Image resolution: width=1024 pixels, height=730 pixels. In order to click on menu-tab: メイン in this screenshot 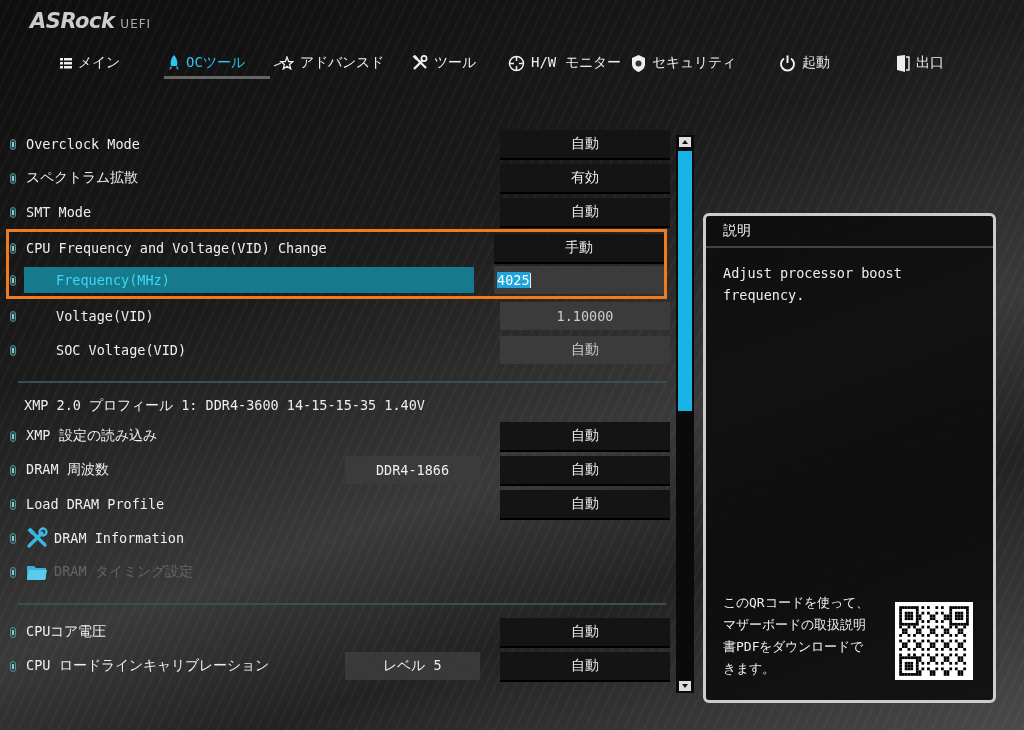, I will do `click(110, 64)`.